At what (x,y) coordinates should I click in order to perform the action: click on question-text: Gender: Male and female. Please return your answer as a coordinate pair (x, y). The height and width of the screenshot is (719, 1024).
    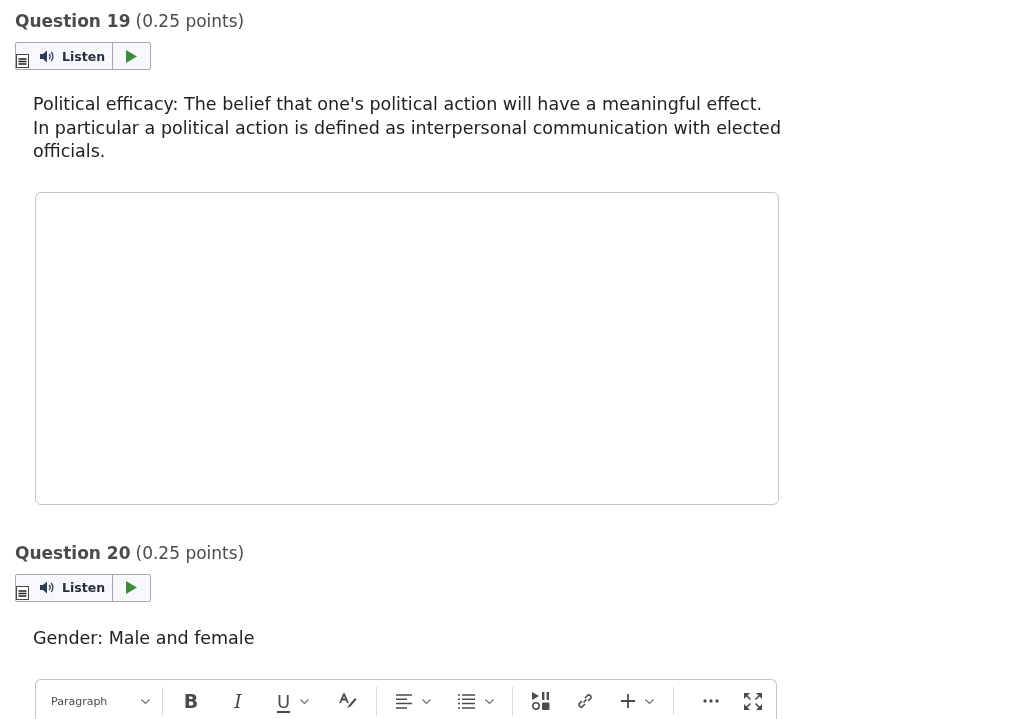
    Looking at the image, I should click on (144, 638).